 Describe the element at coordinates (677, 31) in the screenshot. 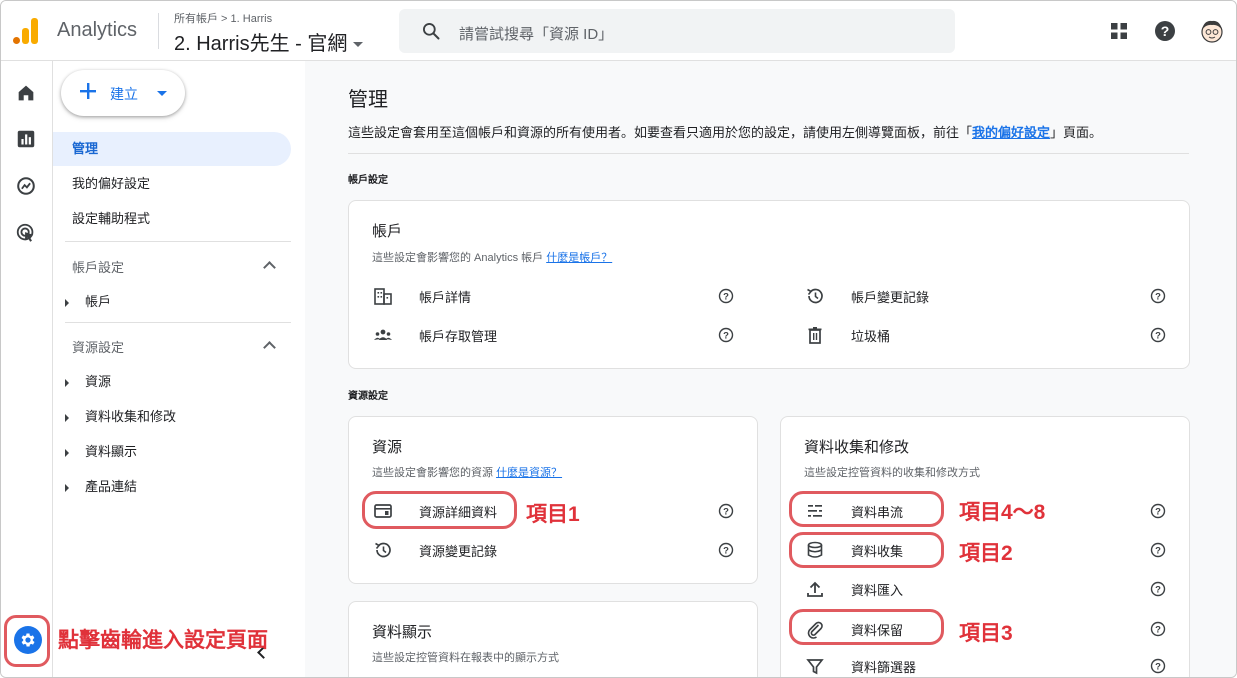

I see `search-bar: 請嘗試搜尋「資源 ID」` at that location.